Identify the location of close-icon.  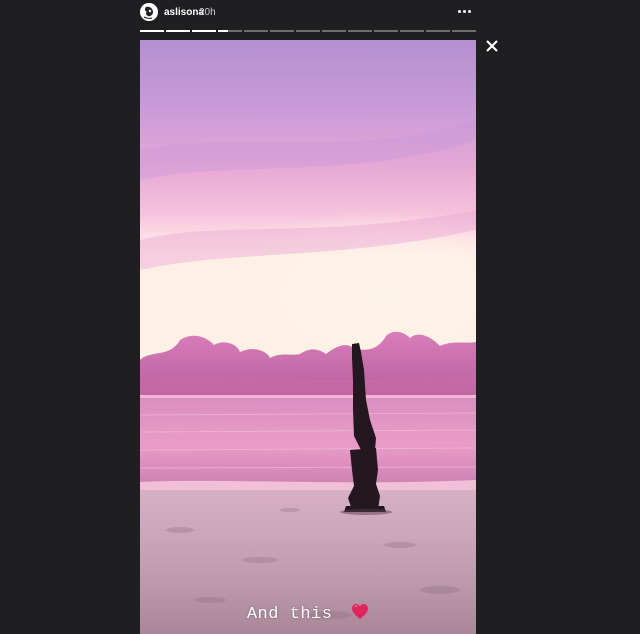
(492, 46).